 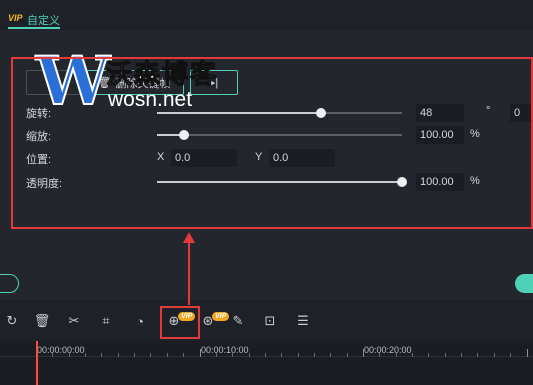 I want to click on playhead, so click(x=37, y=363).